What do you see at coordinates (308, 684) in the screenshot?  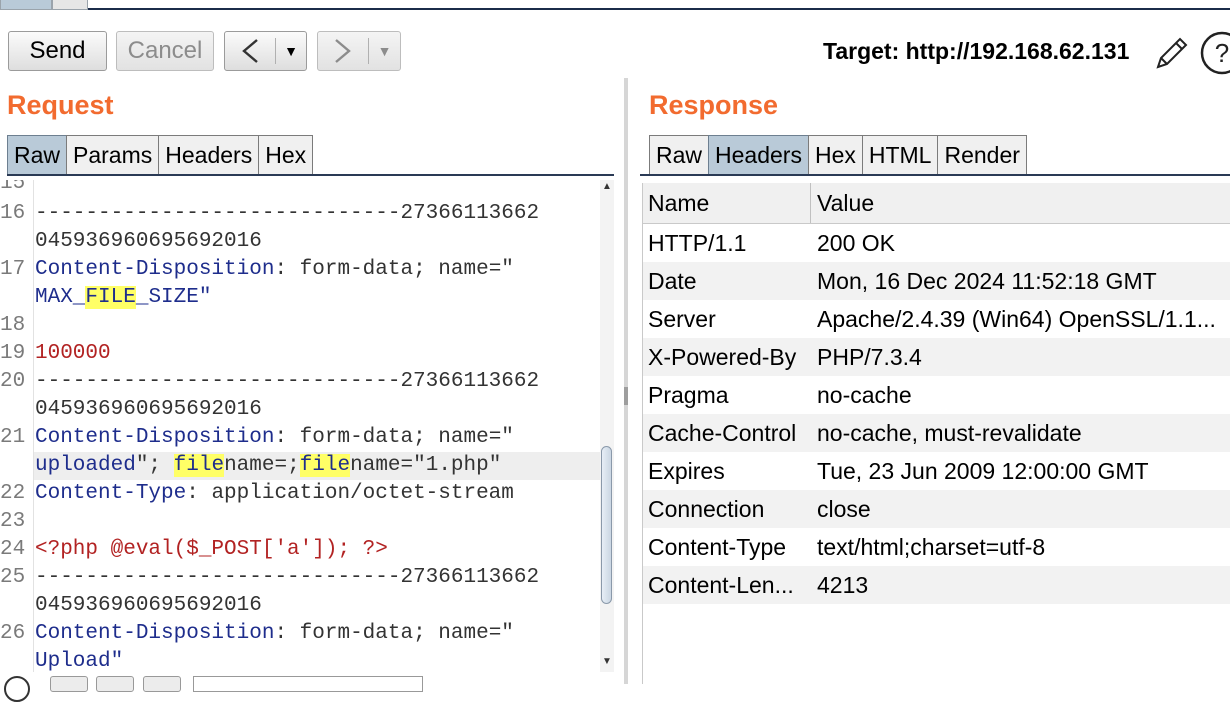 I see `search-input` at bounding box center [308, 684].